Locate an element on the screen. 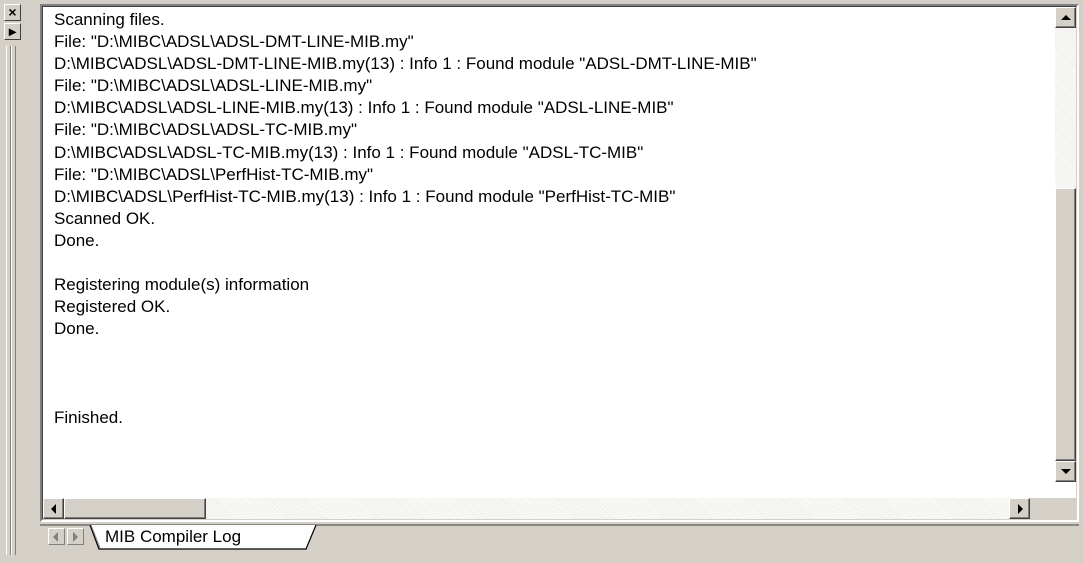  log-line: Registered OK. is located at coordinates (112, 307).